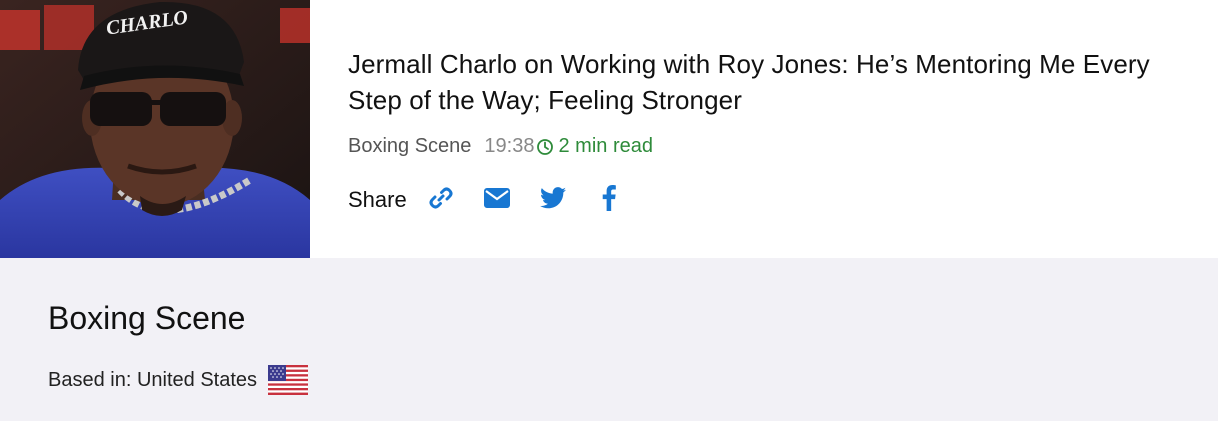  I want to click on share-twitter-button, so click(553, 200).